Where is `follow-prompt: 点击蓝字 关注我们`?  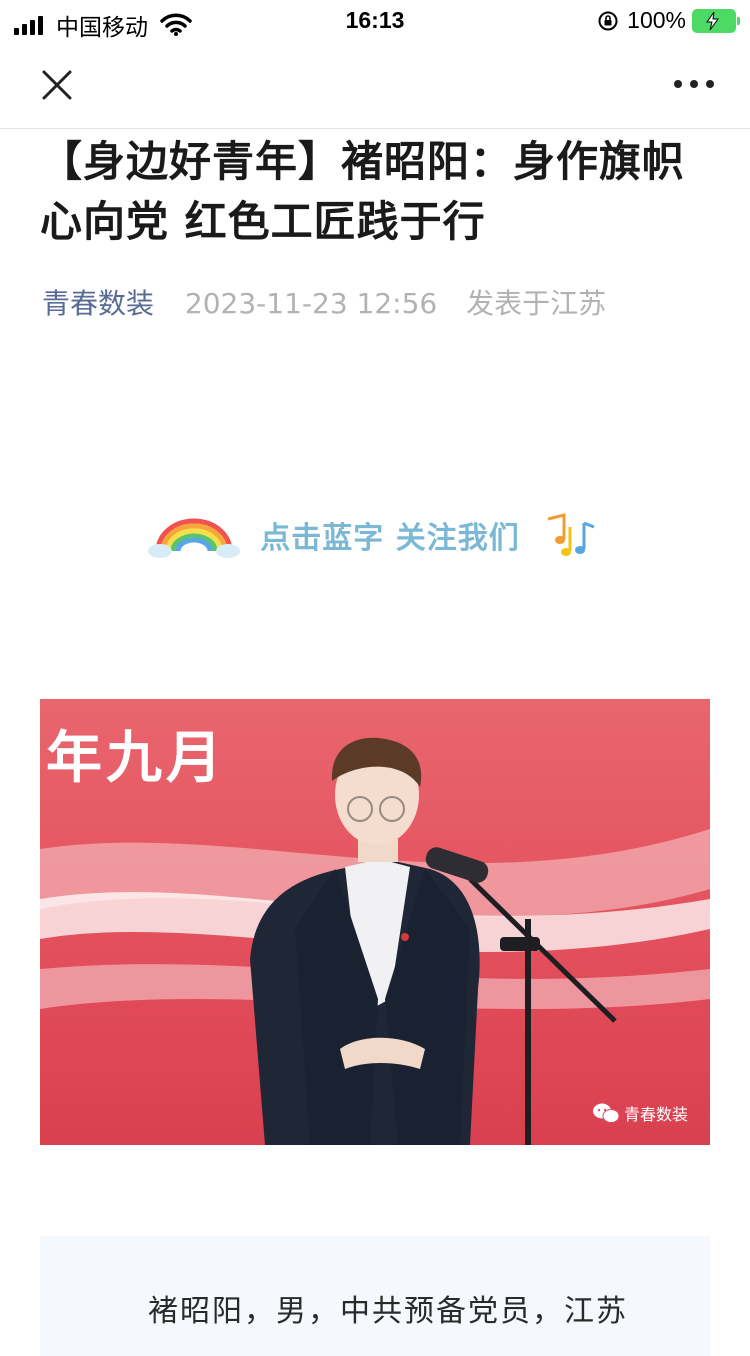 follow-prompt: 点击蓝字 关注我们 is located at coordinates (375, 535).